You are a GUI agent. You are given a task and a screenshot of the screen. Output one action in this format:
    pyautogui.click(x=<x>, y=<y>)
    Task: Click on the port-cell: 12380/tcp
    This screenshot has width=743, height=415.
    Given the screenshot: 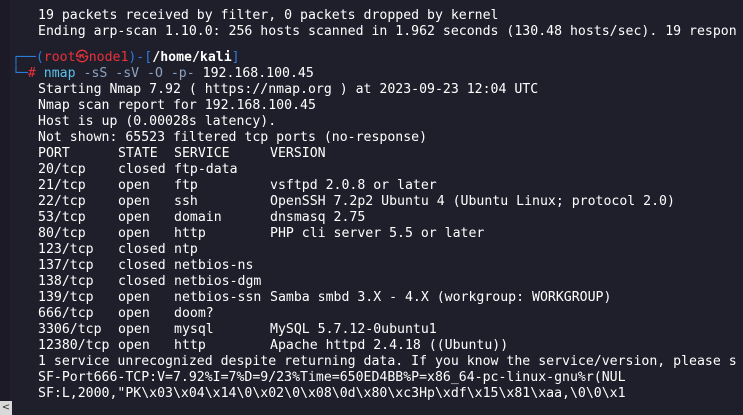 What is the action you would take?
    pyautogui.click(x=74, y=345)
    